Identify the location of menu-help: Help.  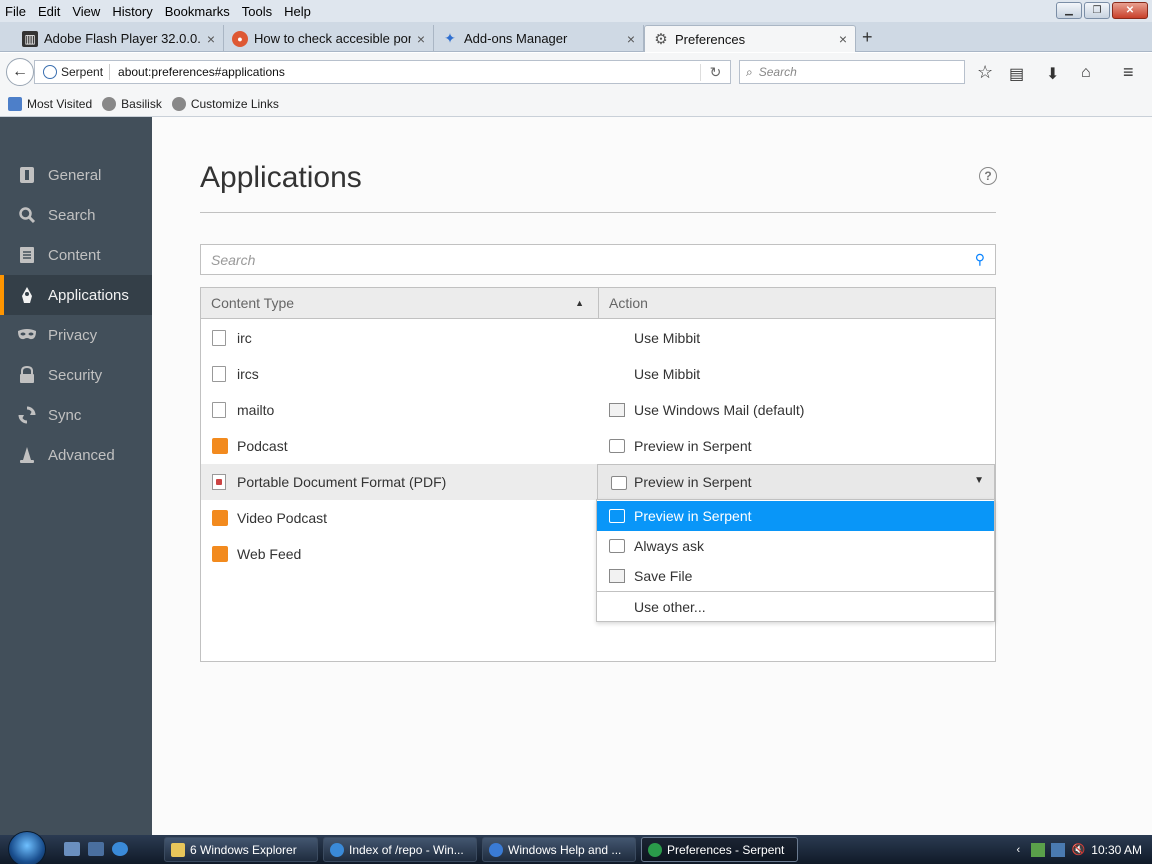
(297, 11).